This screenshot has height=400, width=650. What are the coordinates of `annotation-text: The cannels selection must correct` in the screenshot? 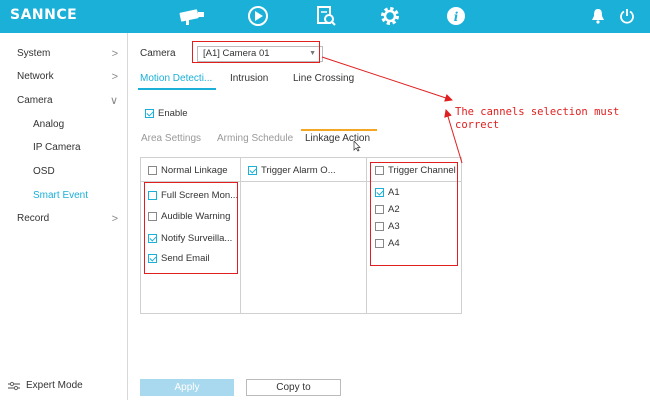 It's located at (537, 119).